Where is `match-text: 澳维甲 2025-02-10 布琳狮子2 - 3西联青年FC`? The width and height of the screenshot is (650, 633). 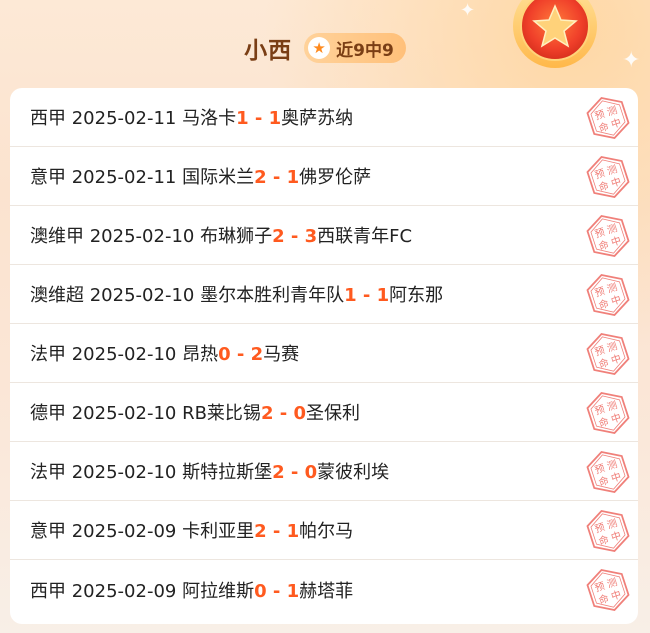 match-text: 澳维甲 2025-02-10 布琳狮子2 - 3西联青年FC is located at coordinates (221, 235).